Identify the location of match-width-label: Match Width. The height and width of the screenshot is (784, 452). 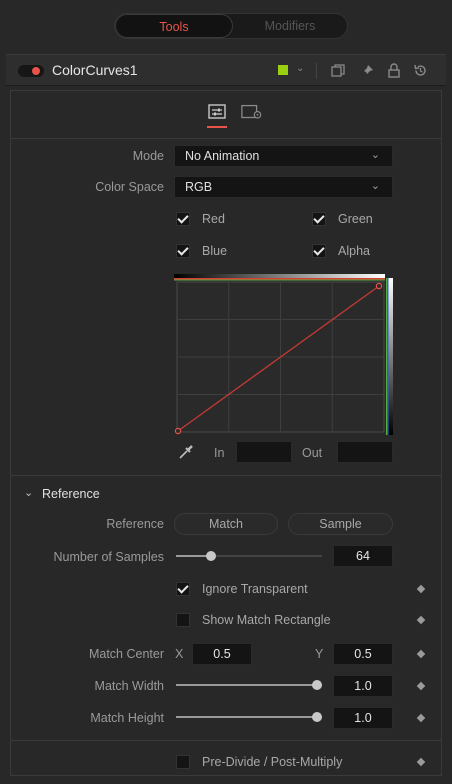
(129, 686).